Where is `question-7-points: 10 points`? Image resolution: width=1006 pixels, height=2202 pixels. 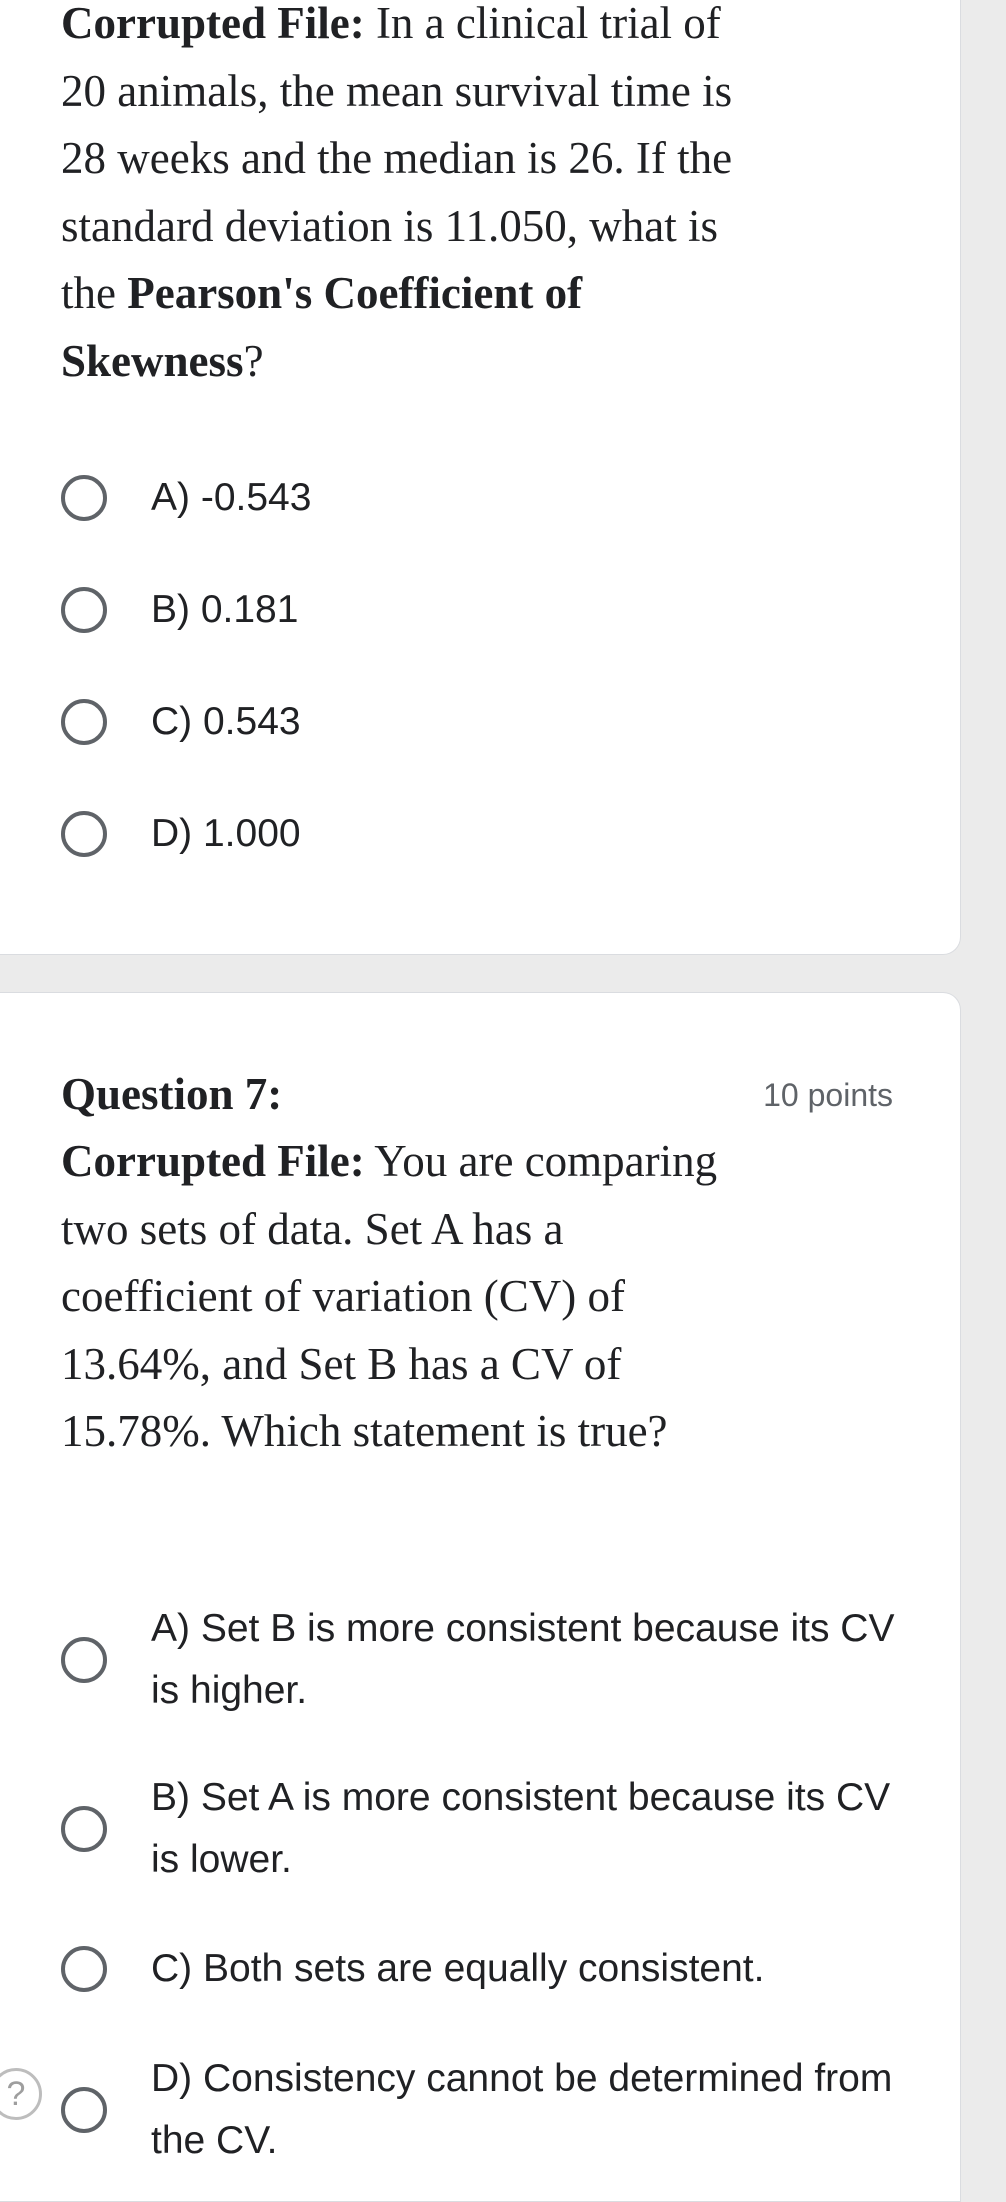
question-7-points: 10 points is located at coordinates (828, 1095).